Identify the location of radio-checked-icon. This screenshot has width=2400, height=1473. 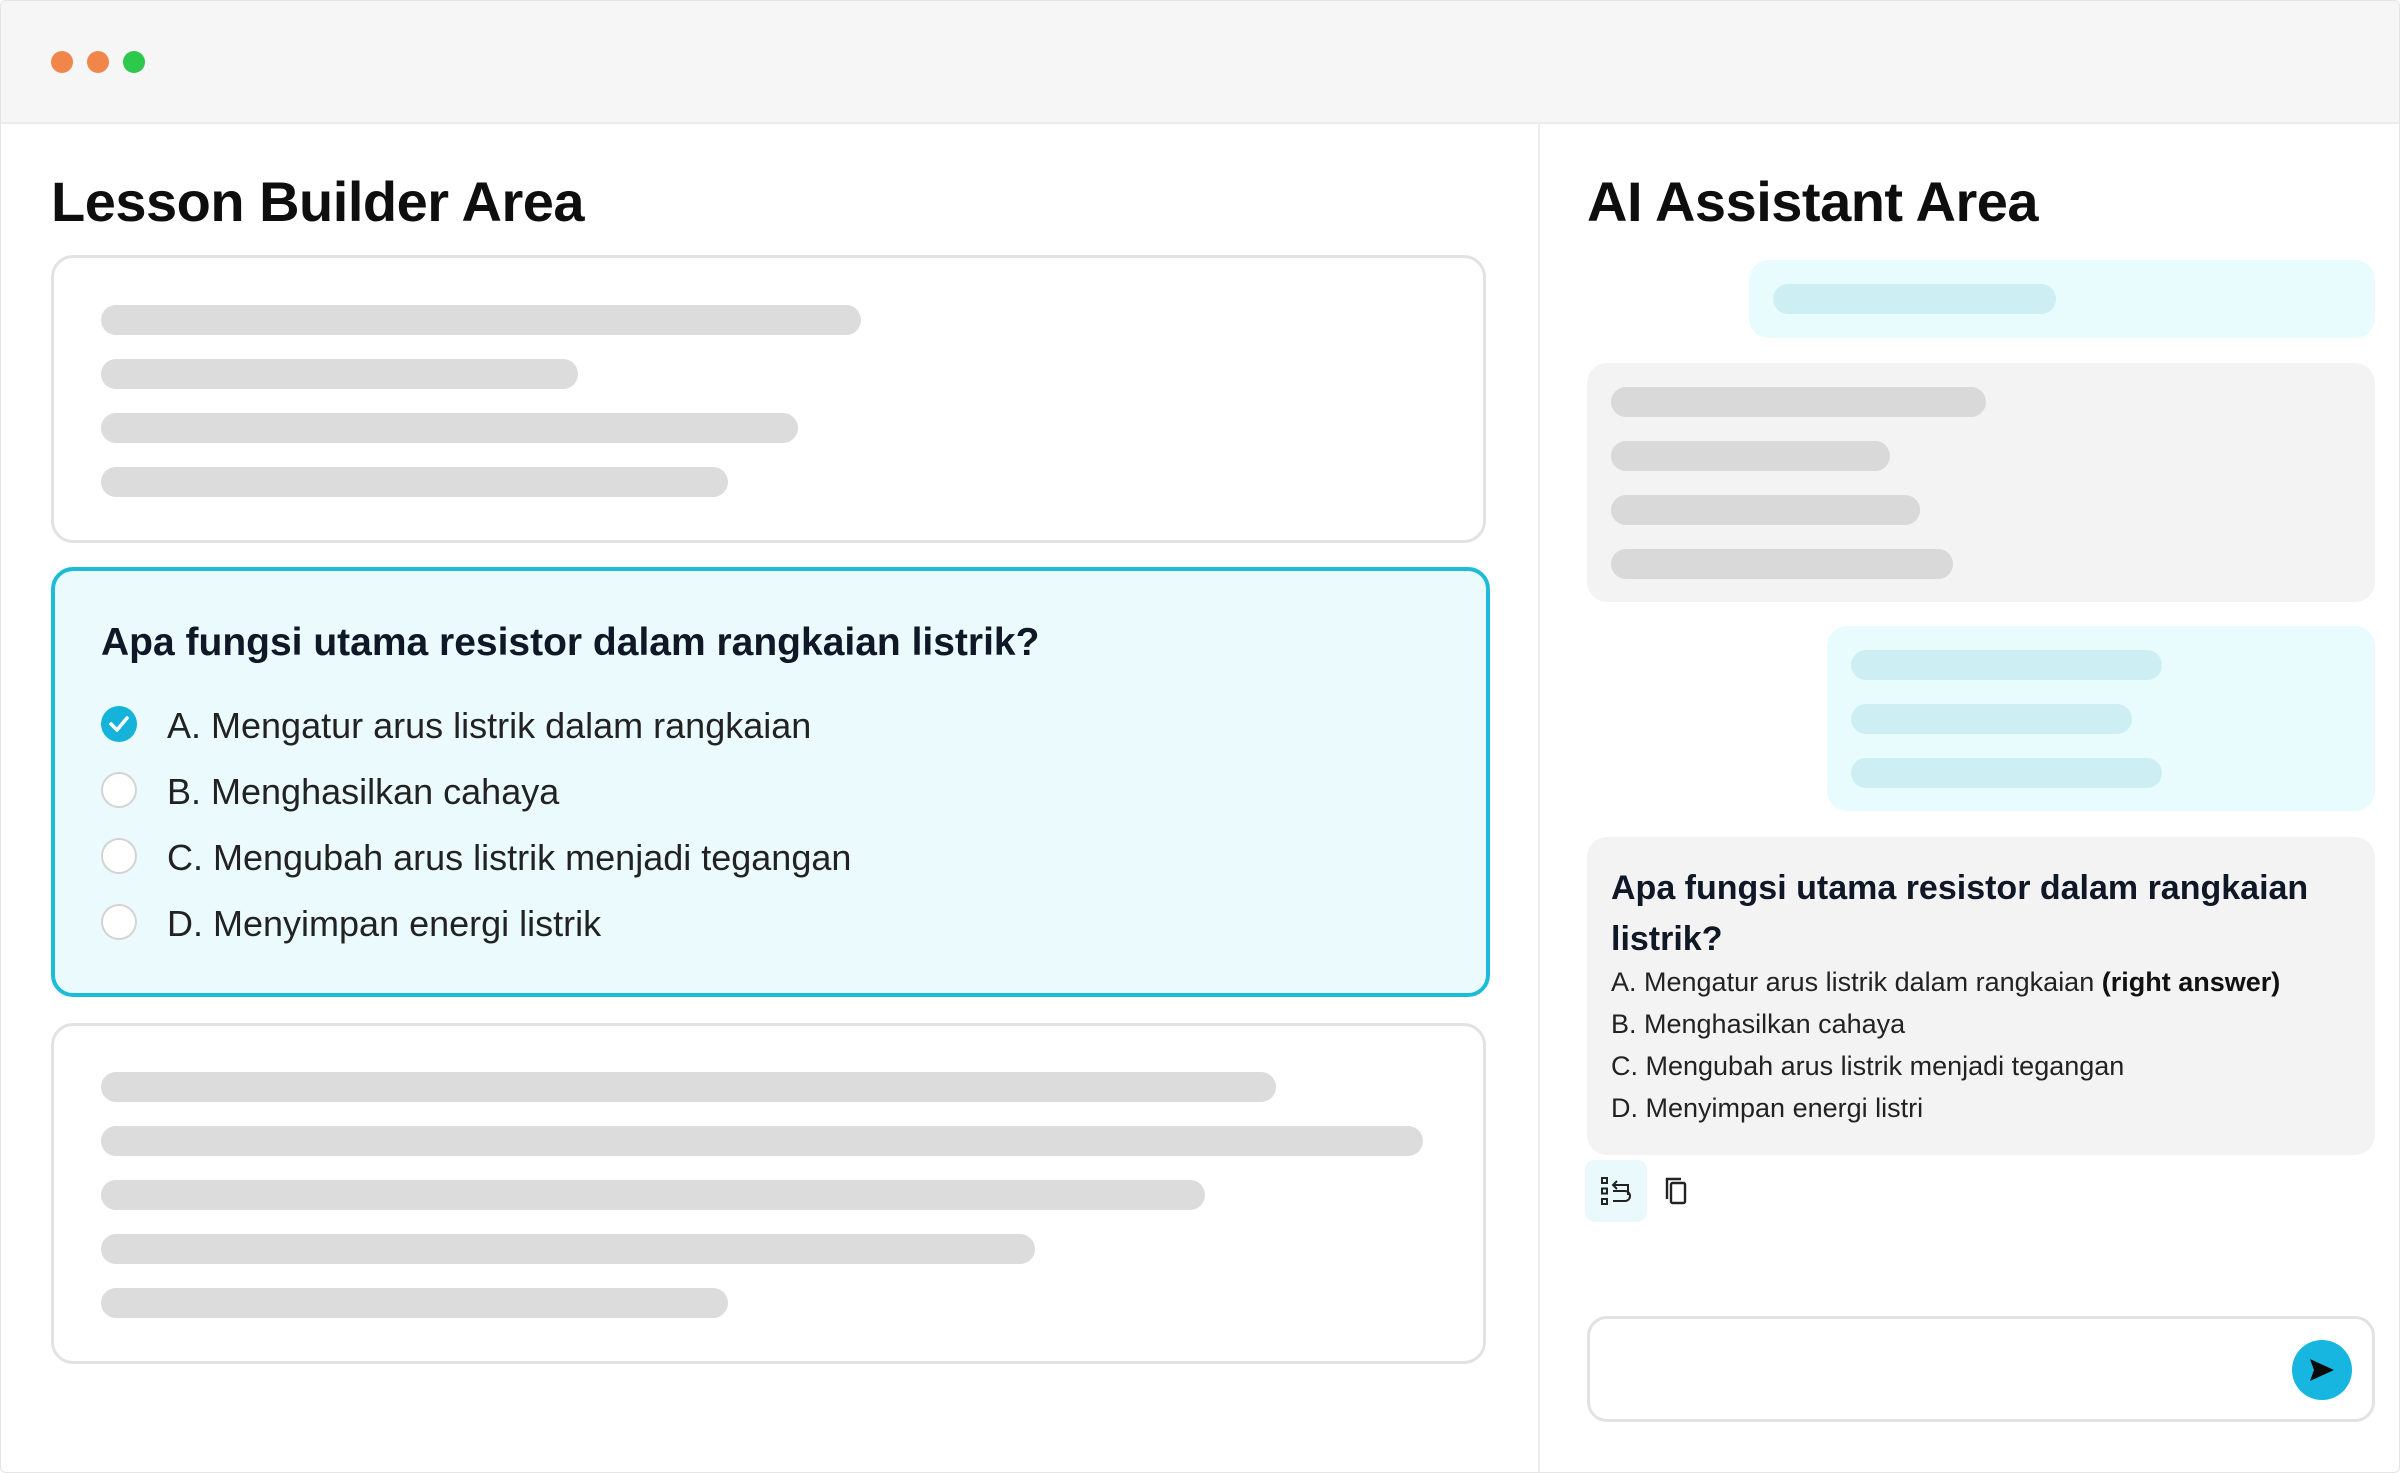
(119, 724).